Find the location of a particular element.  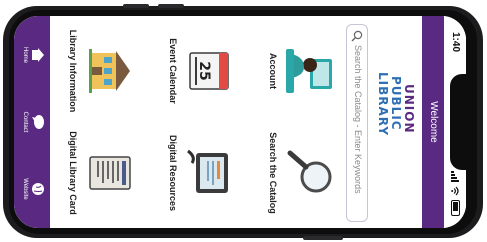

power-button is located at coordinates (323, 238).